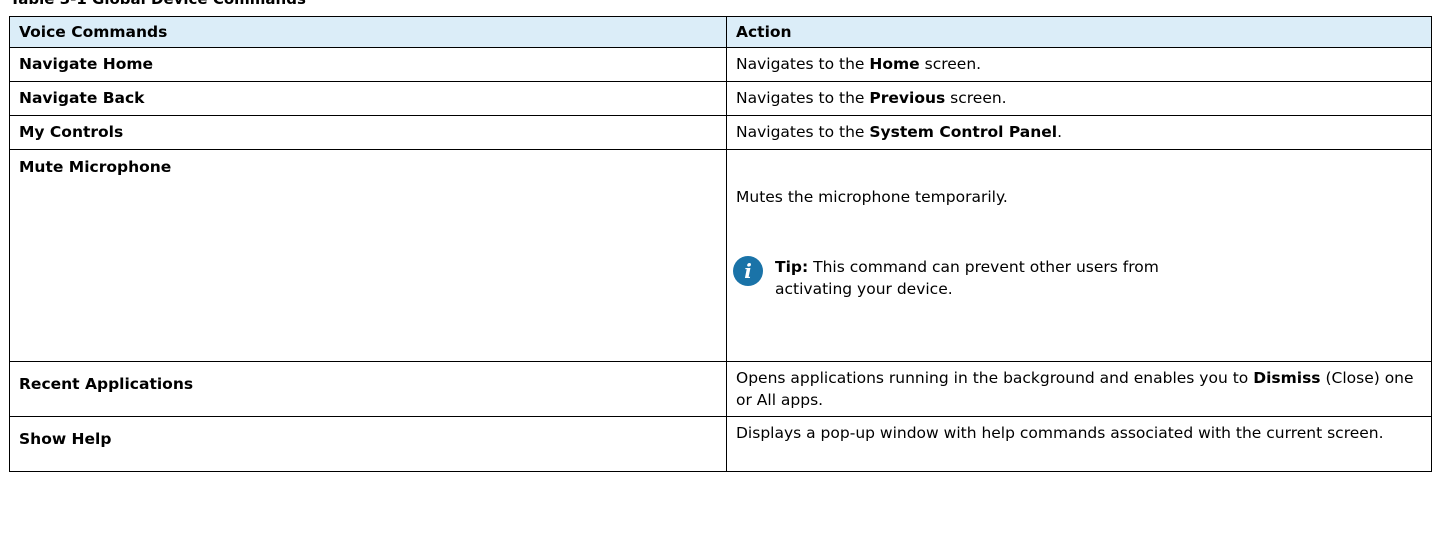 This screenshot has width=1439, height=552. I want to click on table-header-row: Voice Commands Action, so click(720, 32).